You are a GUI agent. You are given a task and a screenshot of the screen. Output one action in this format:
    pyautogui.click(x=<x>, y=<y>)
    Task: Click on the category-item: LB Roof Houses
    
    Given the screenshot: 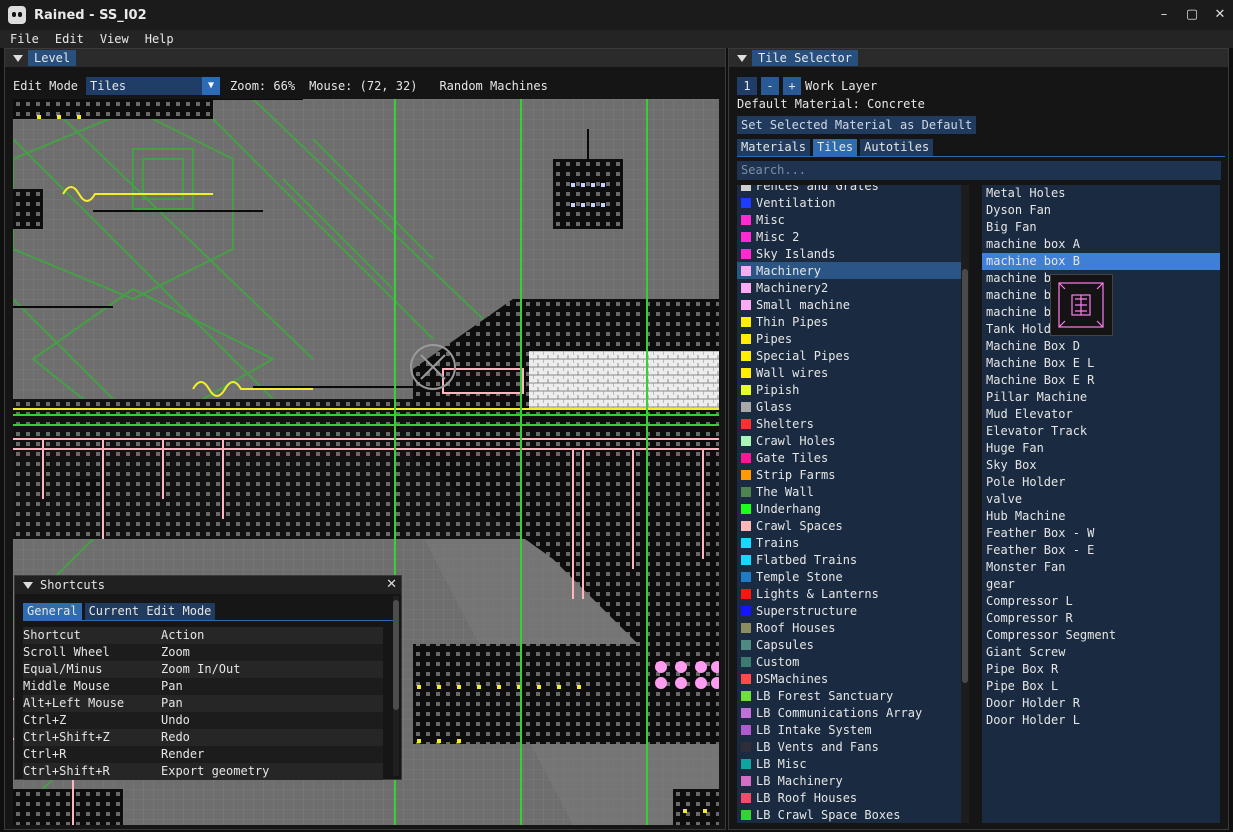 What is the action you would take?
    pyautogui.click(x=852, y=797)
    